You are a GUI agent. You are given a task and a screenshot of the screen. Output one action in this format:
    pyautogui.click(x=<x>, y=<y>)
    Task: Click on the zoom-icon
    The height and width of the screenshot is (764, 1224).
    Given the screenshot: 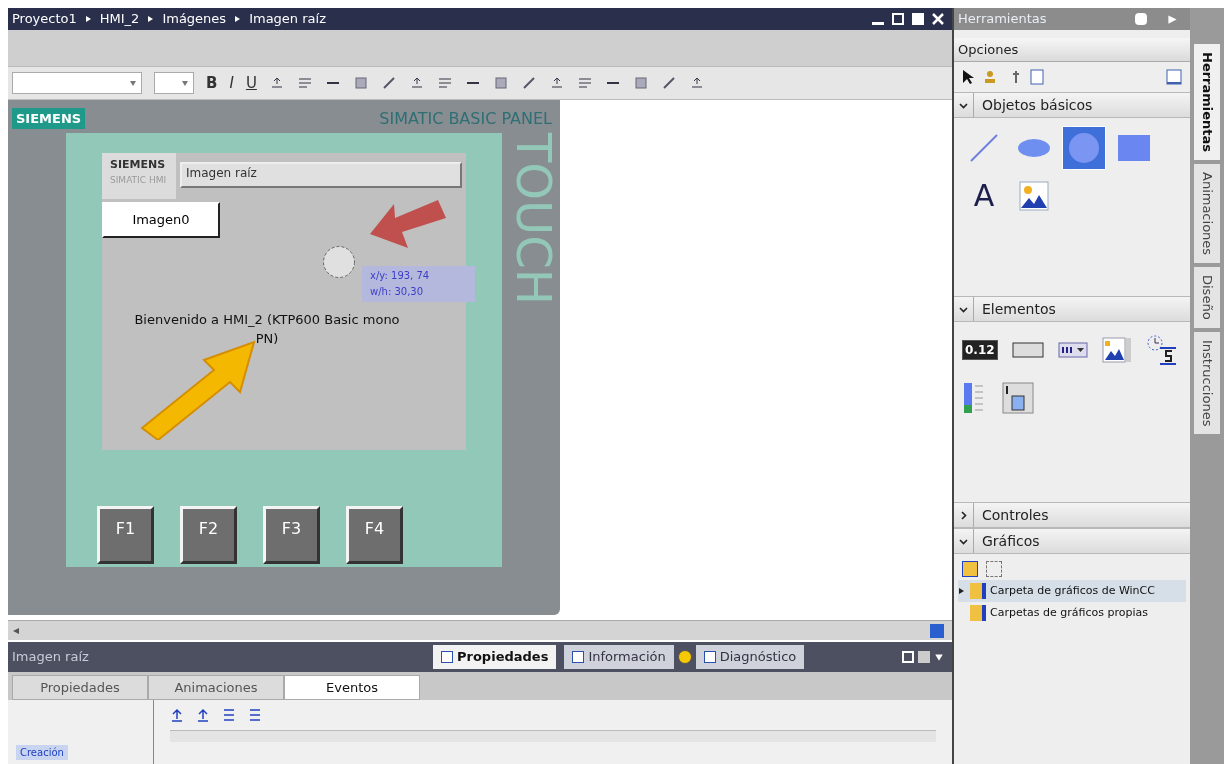 What is the action you would take?
    pyautogui.click(x=937, y=630)
    